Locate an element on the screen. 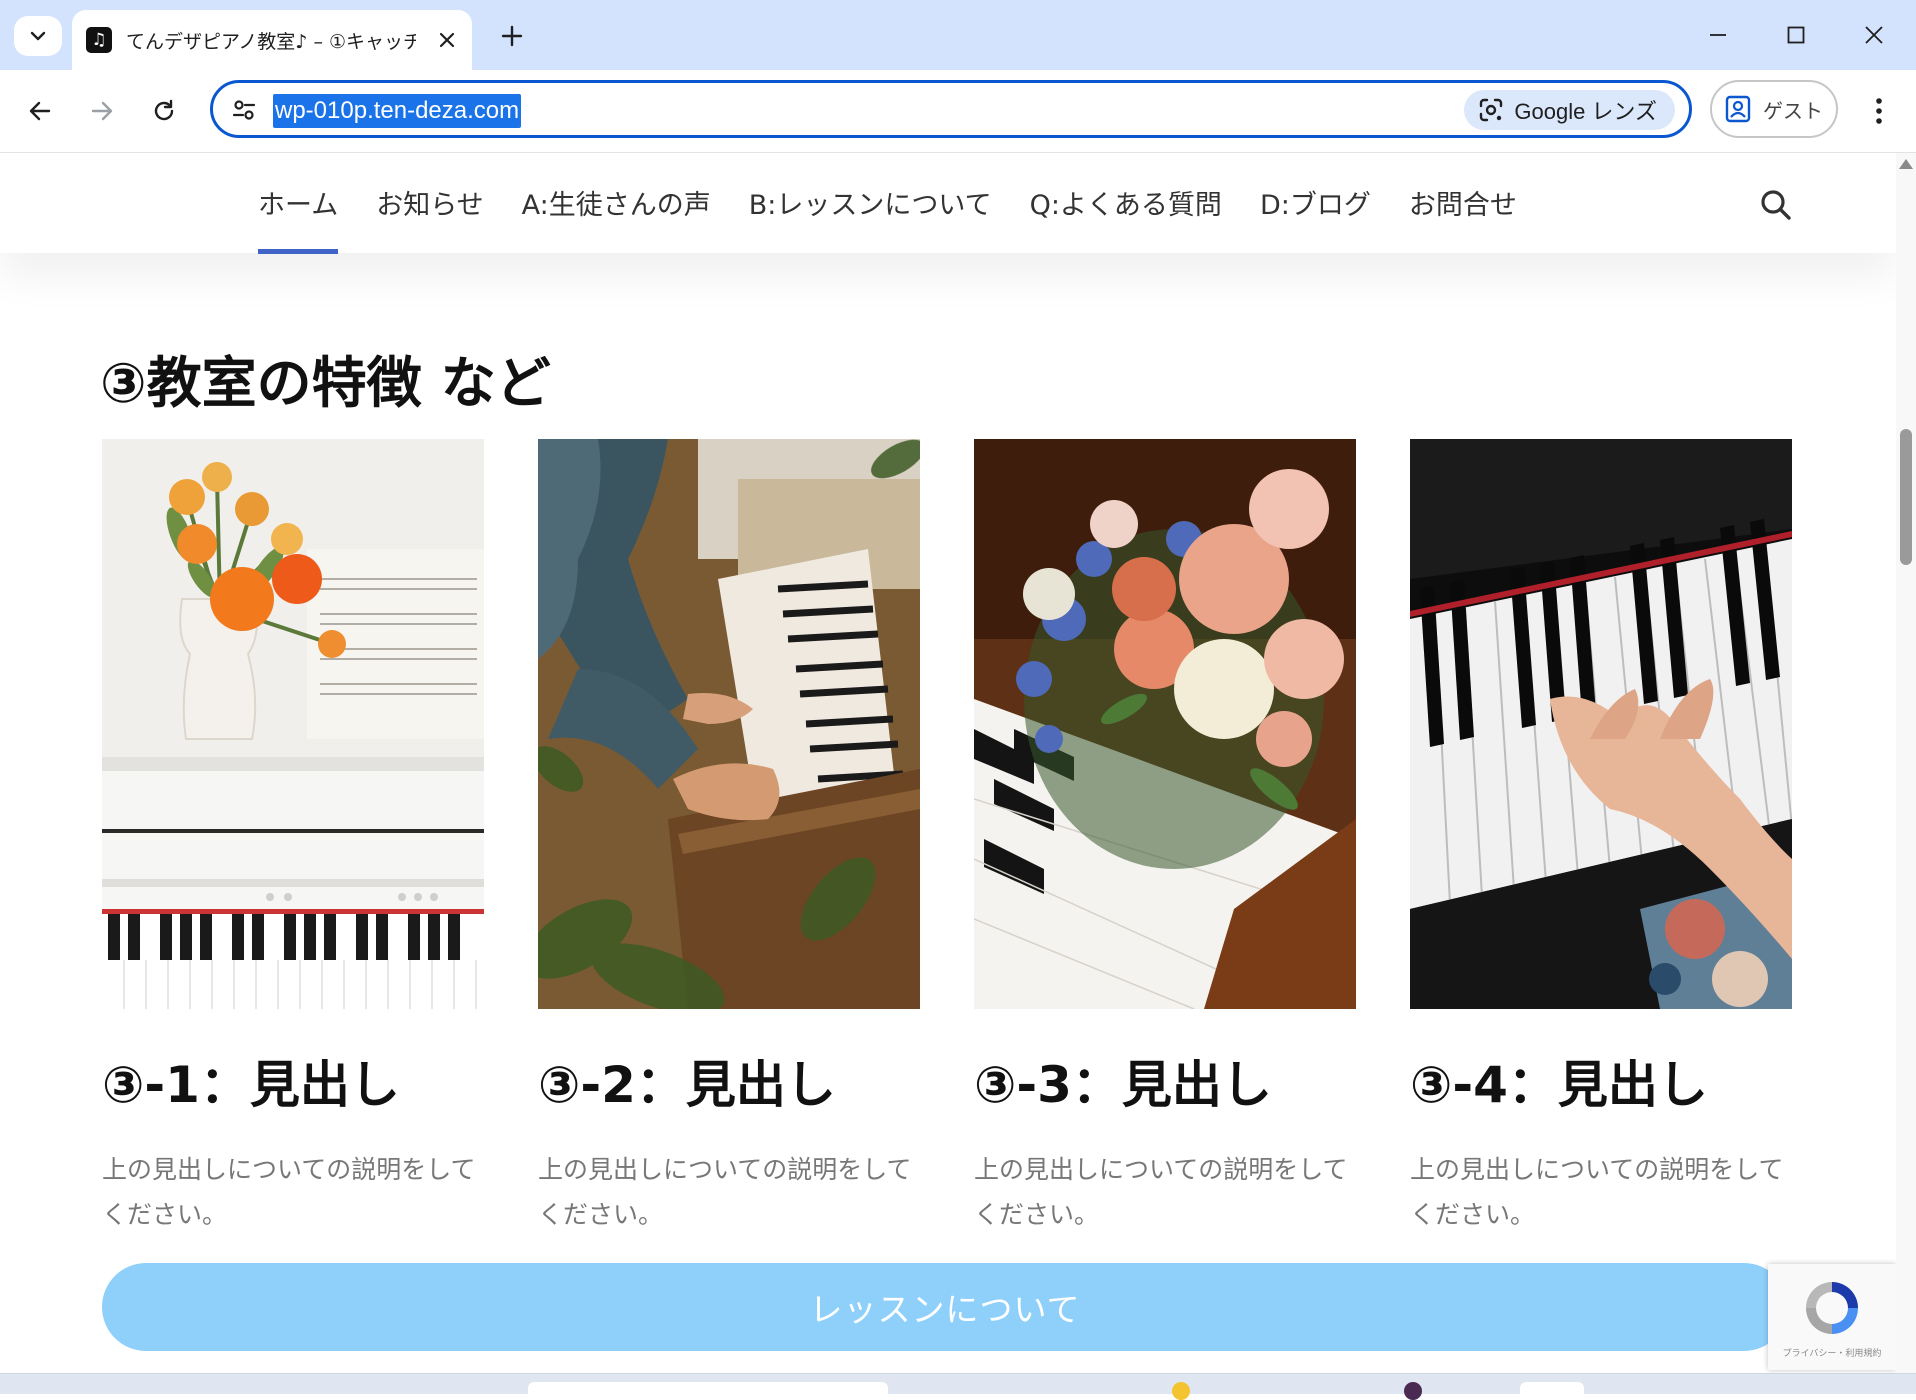 Image resolution: width=1916 pixels, height=1400 pixels. hand-on-grand-piano-keys-image is located at coordinates (1601, 724).